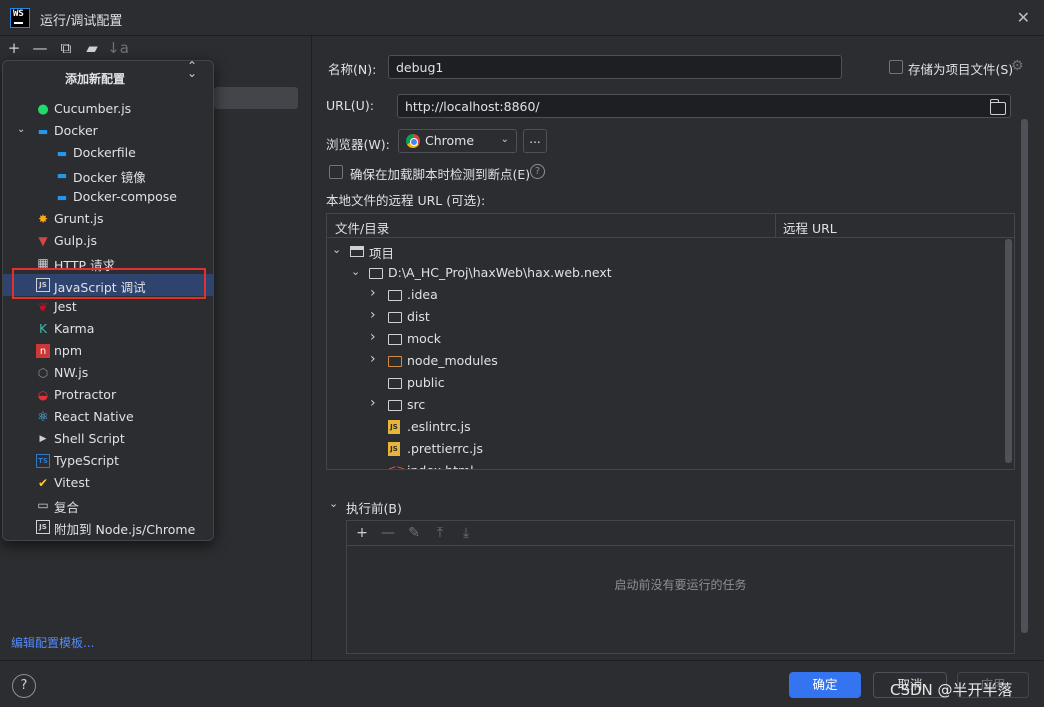 The image size is (1044, 707). I want to click on html-file-icon: <>, so click(396, 467).